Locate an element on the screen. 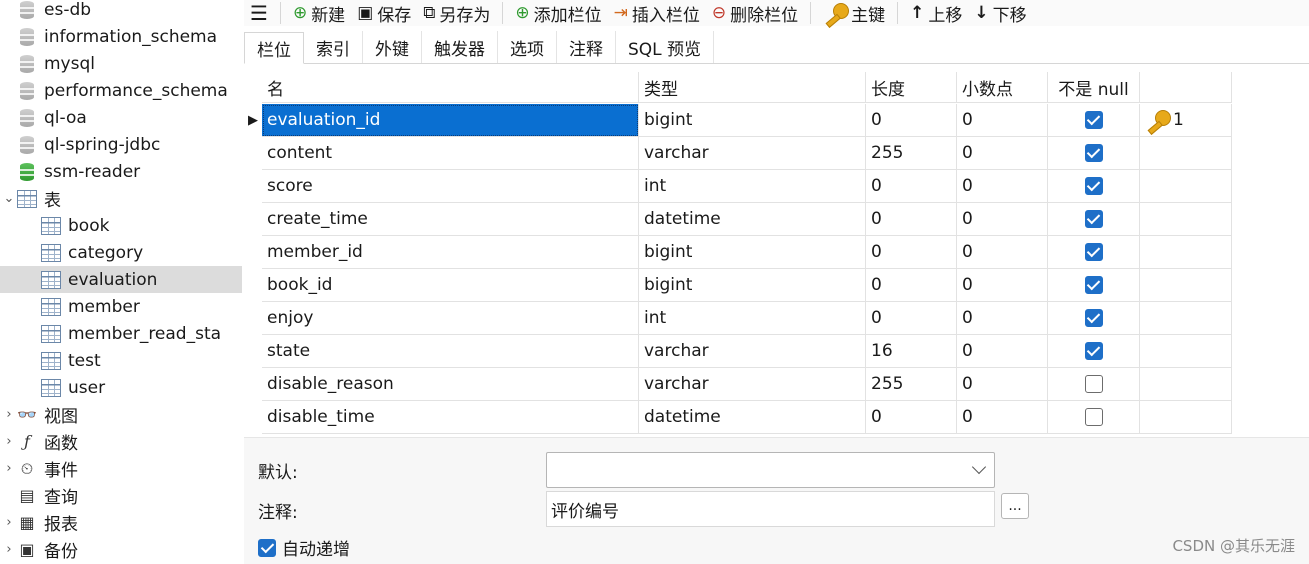  table-row: enjoy int 0 0 is located at coordinates (747, 318).